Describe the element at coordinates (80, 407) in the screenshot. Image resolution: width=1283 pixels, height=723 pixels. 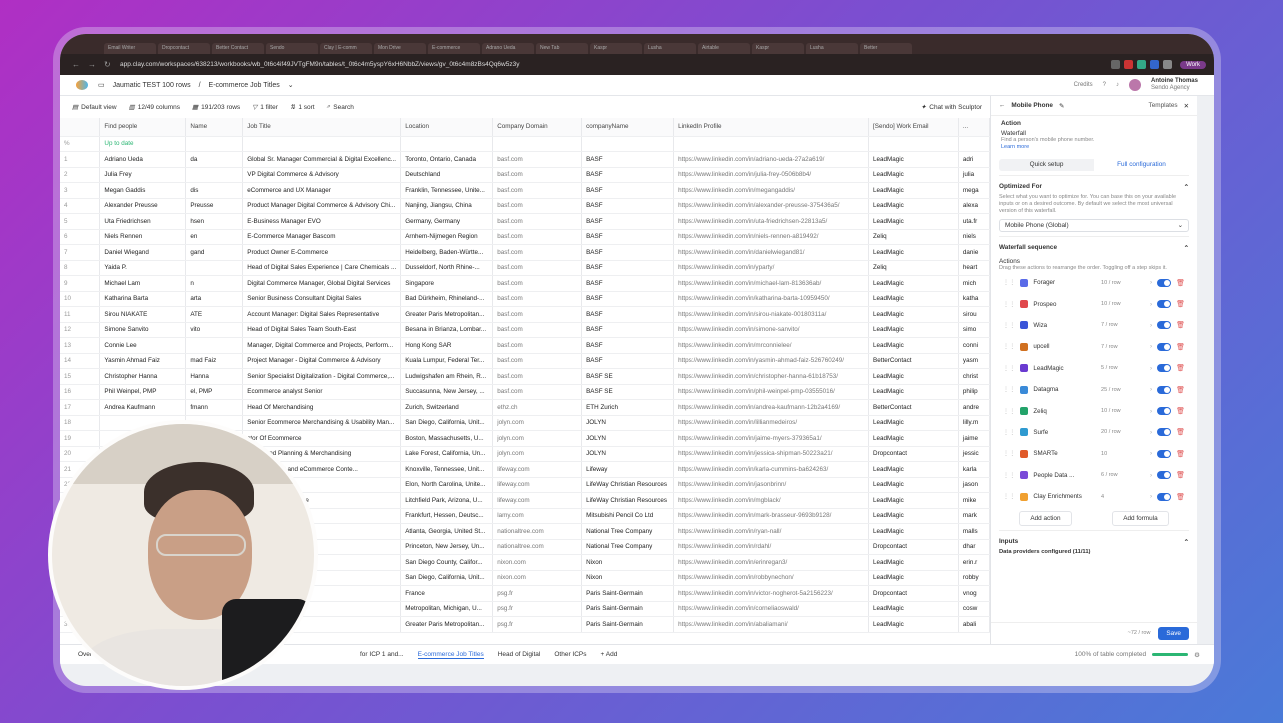
I see `table-cell: 17` at that location.